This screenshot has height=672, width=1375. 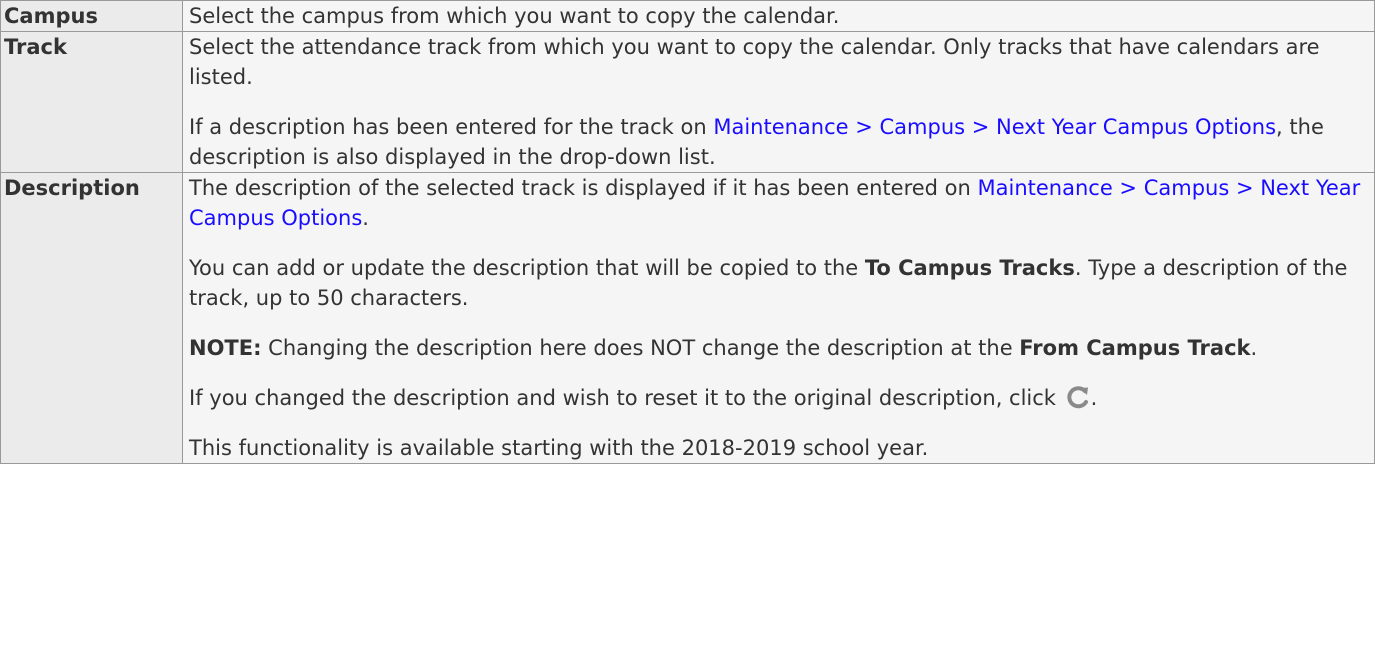 What do you see at coordinates (969, 268) in the screenshot?
I see `to-campus-tracks-label: To Campus Tracks` at bounding box center [969, 268].